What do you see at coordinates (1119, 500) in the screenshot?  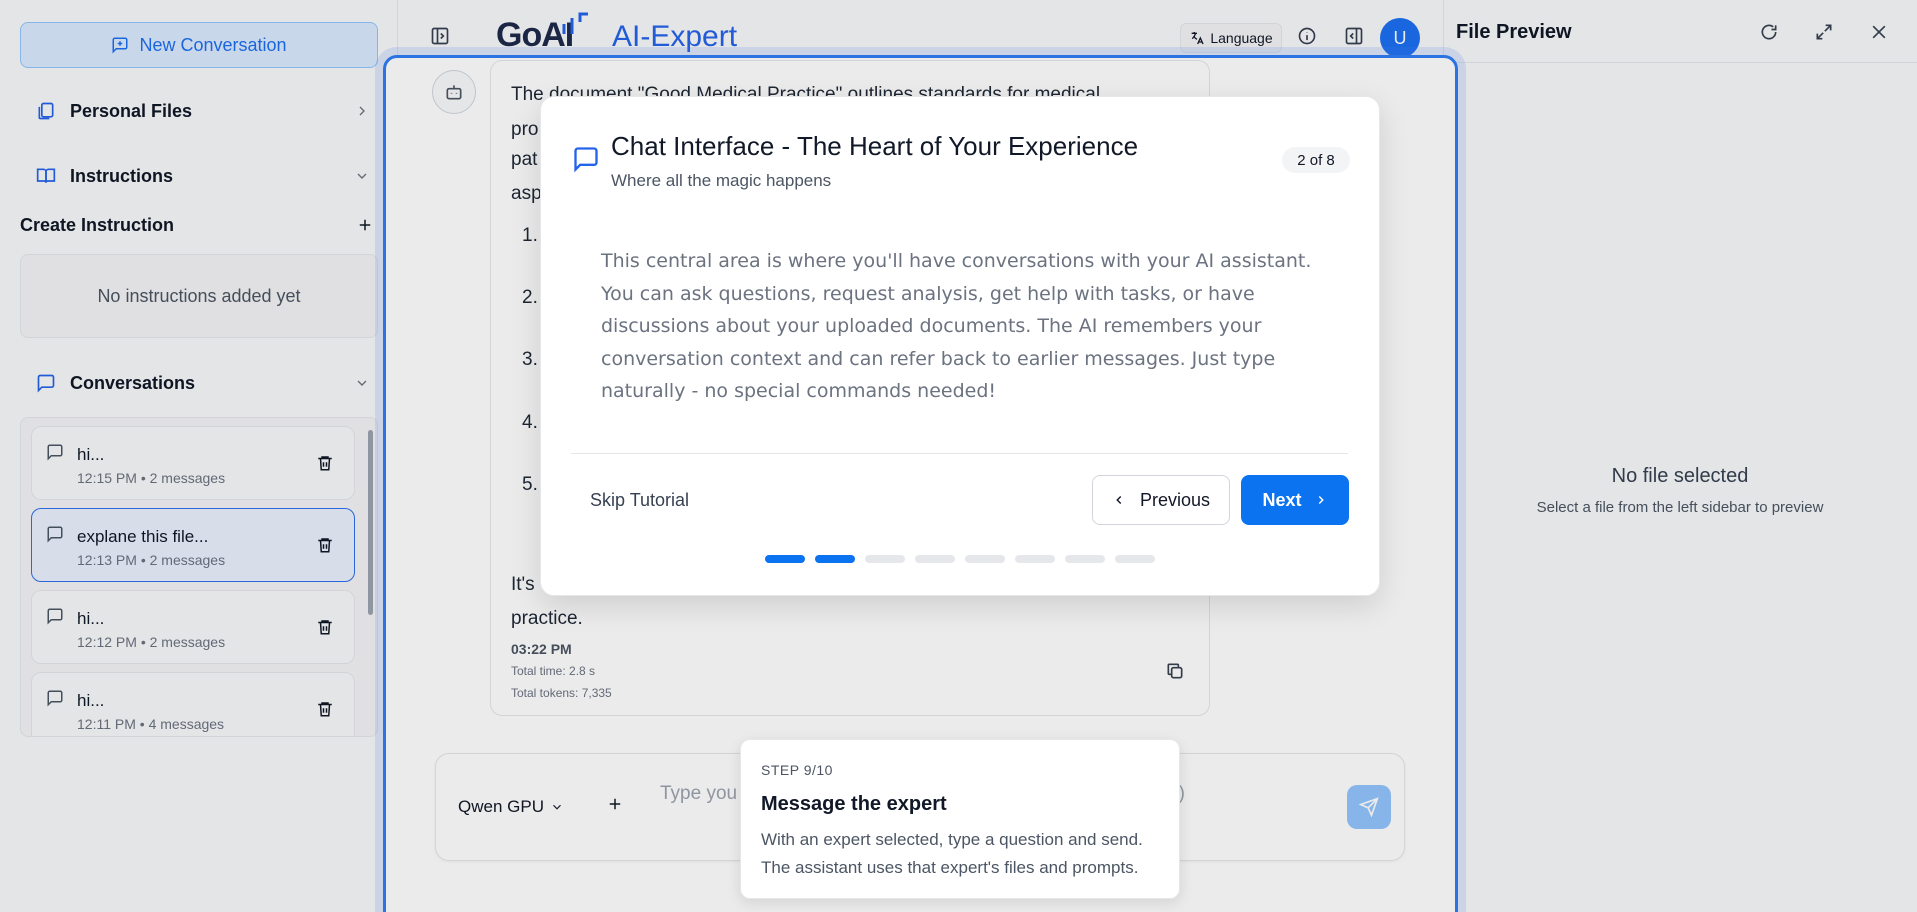 I see `chevron-left-icon` at bounding box center [1119, 500].